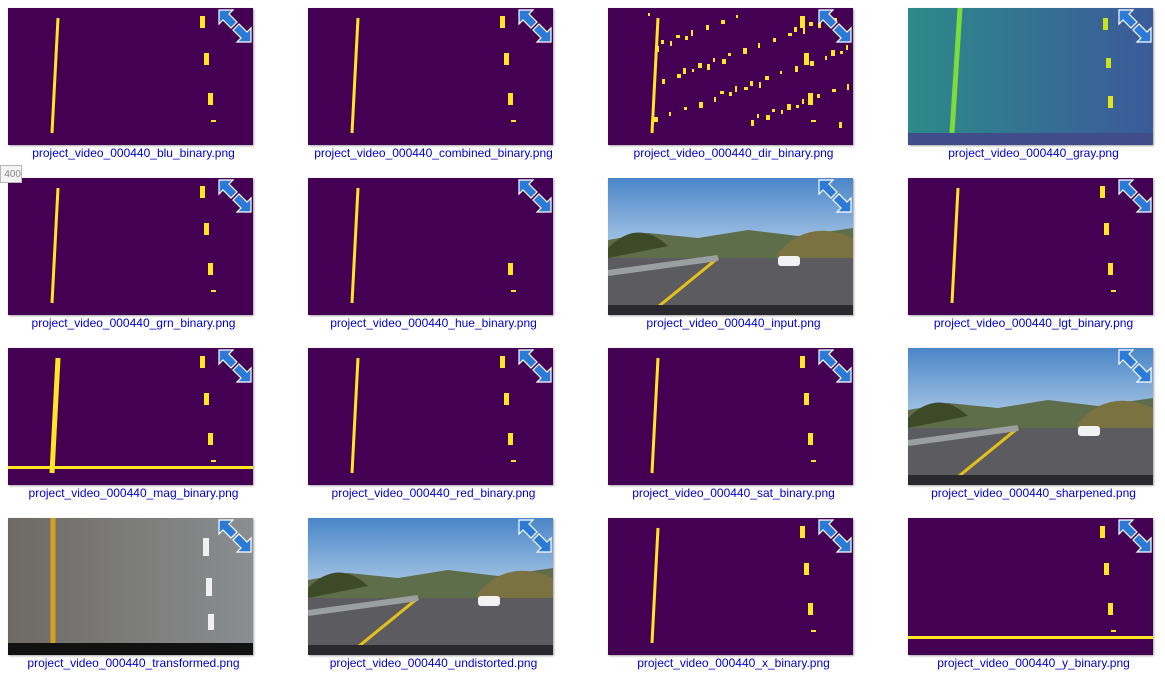 This screenshot has width=1165, height=688. What do you see at coordinates (133, 153) in the screenshot?
I see `file-name-label: project_video_000440_blu_binary.png` at bounding box center [133, 153].